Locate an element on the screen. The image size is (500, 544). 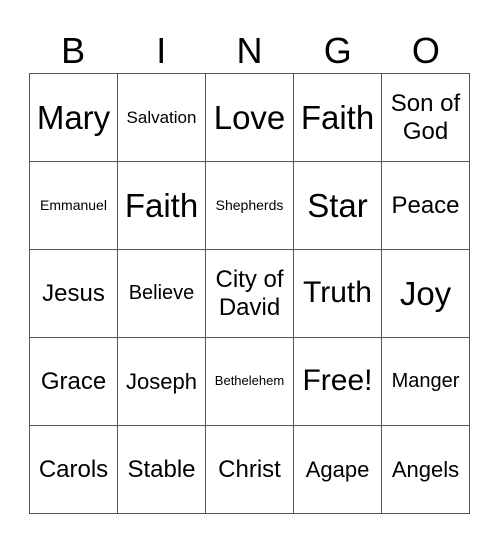
header-letter-n: N is located at coordinates (249, 50).